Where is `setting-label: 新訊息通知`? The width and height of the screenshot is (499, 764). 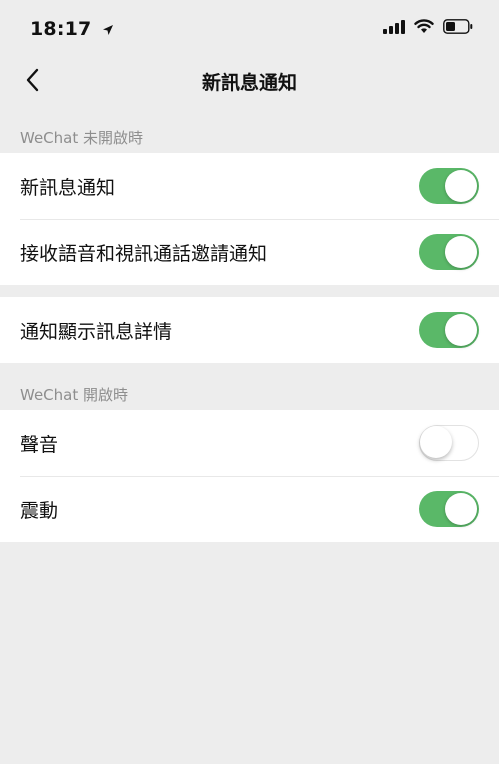
setting-label: 新訊息通知 is located at coordinates (68, 187).